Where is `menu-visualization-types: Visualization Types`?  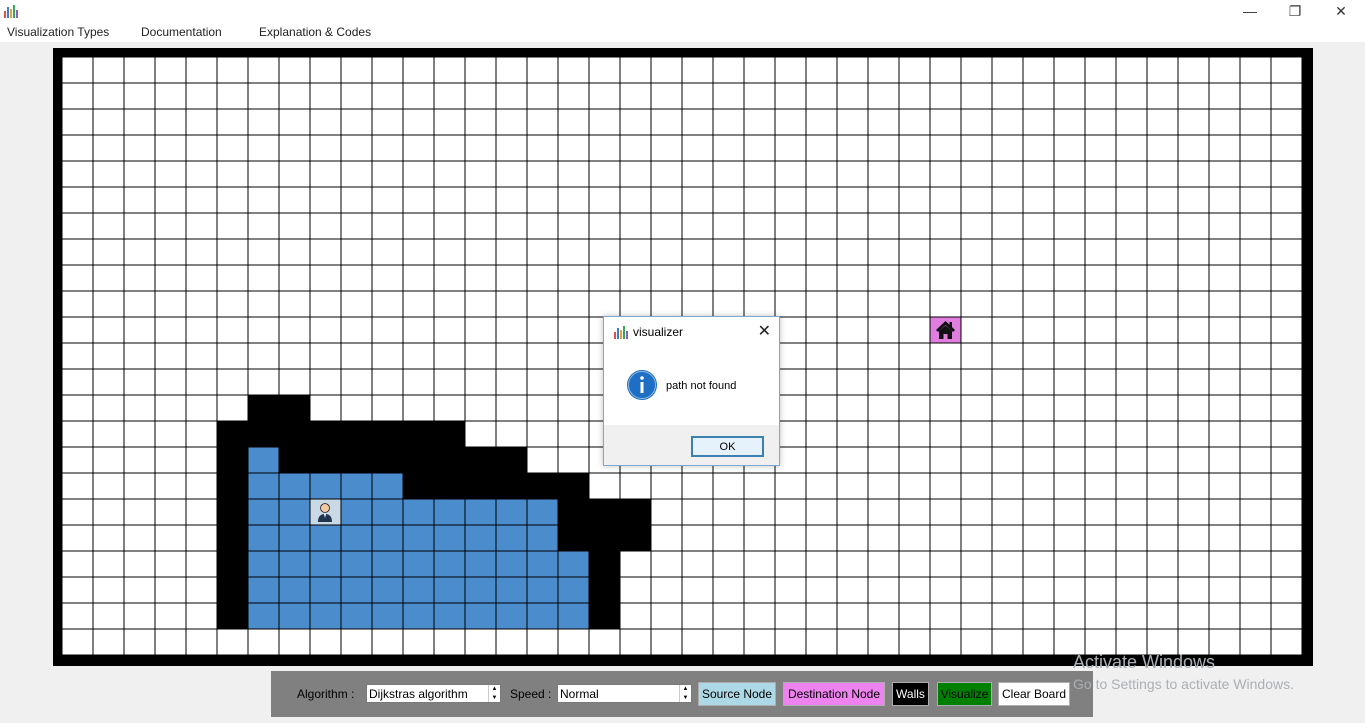
menu-visualization-types: Visualization Types is located at coordinates (58, 32).